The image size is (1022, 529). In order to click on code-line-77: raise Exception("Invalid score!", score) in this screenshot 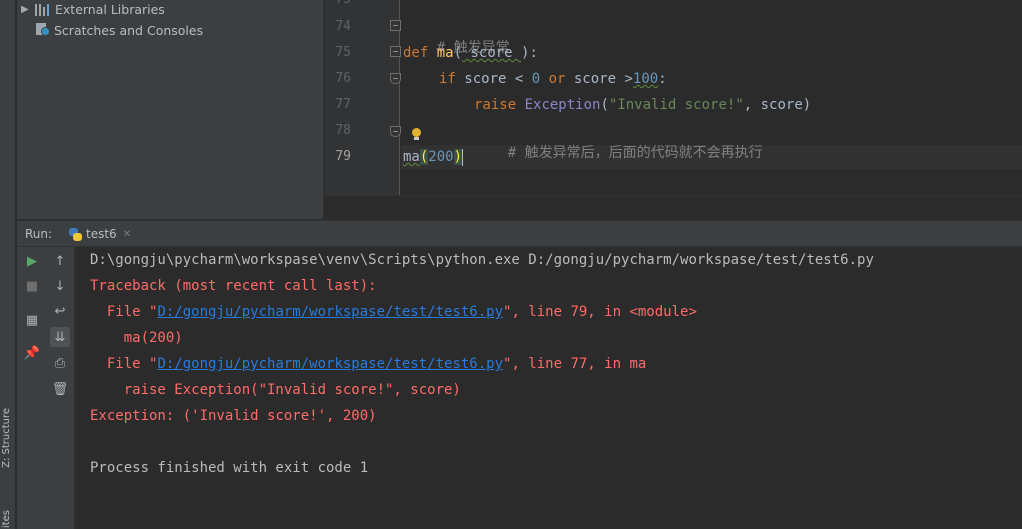, I will do `click(642, 105)`.